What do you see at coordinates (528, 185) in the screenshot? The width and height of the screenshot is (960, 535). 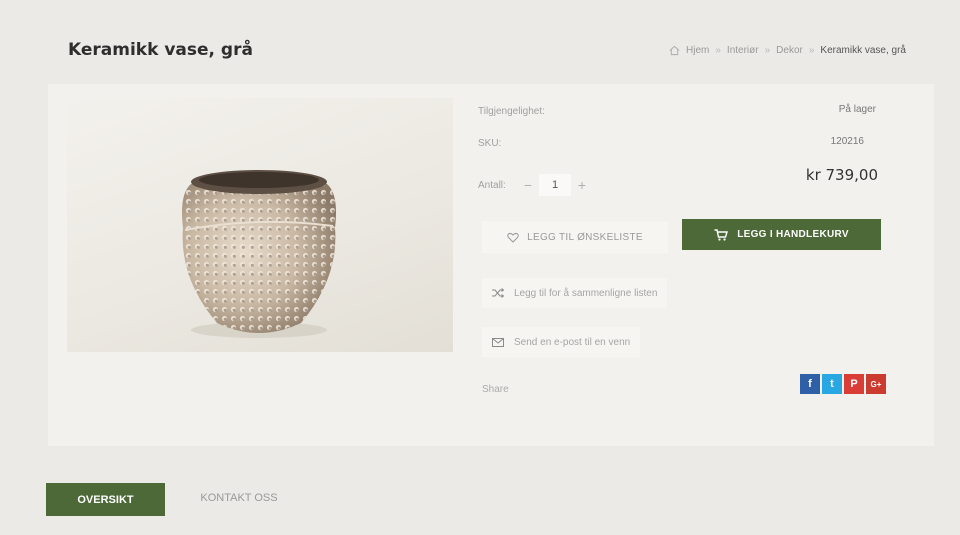 I see `quantity-decrease-button: −` at bounding box center [528, 185].